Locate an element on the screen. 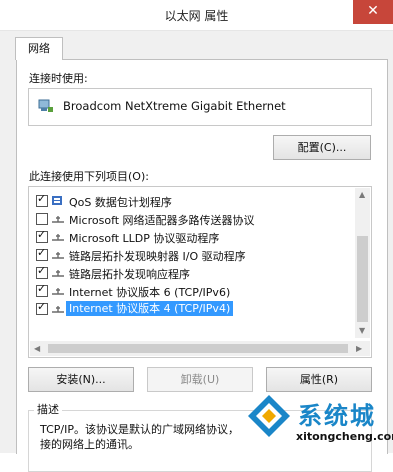 This screenshot has width=393, height=472. horizontal-scroll-thumb is located at coordinates (198, 348).